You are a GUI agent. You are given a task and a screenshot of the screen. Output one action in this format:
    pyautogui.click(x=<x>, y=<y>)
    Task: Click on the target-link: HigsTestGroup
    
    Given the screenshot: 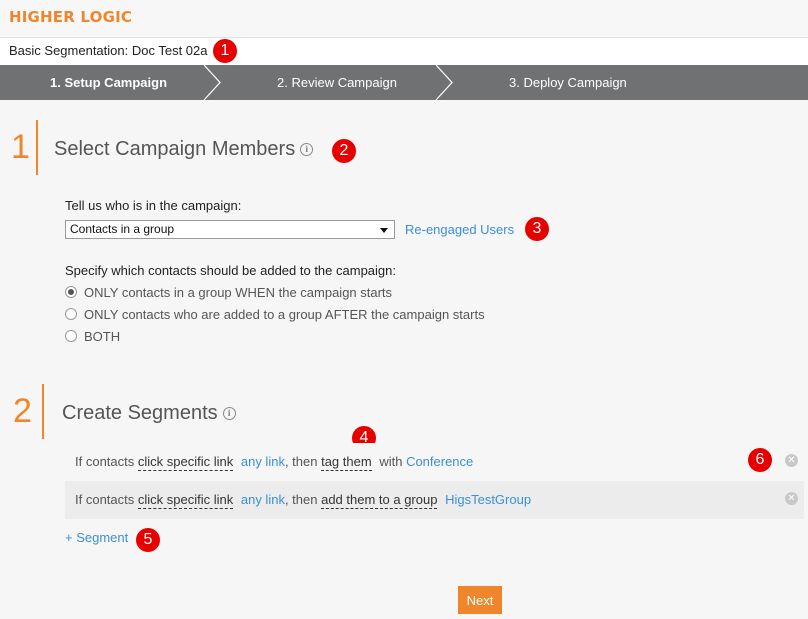 What is the action you would take?
    pyautogui.click(x=488, y=499)
    